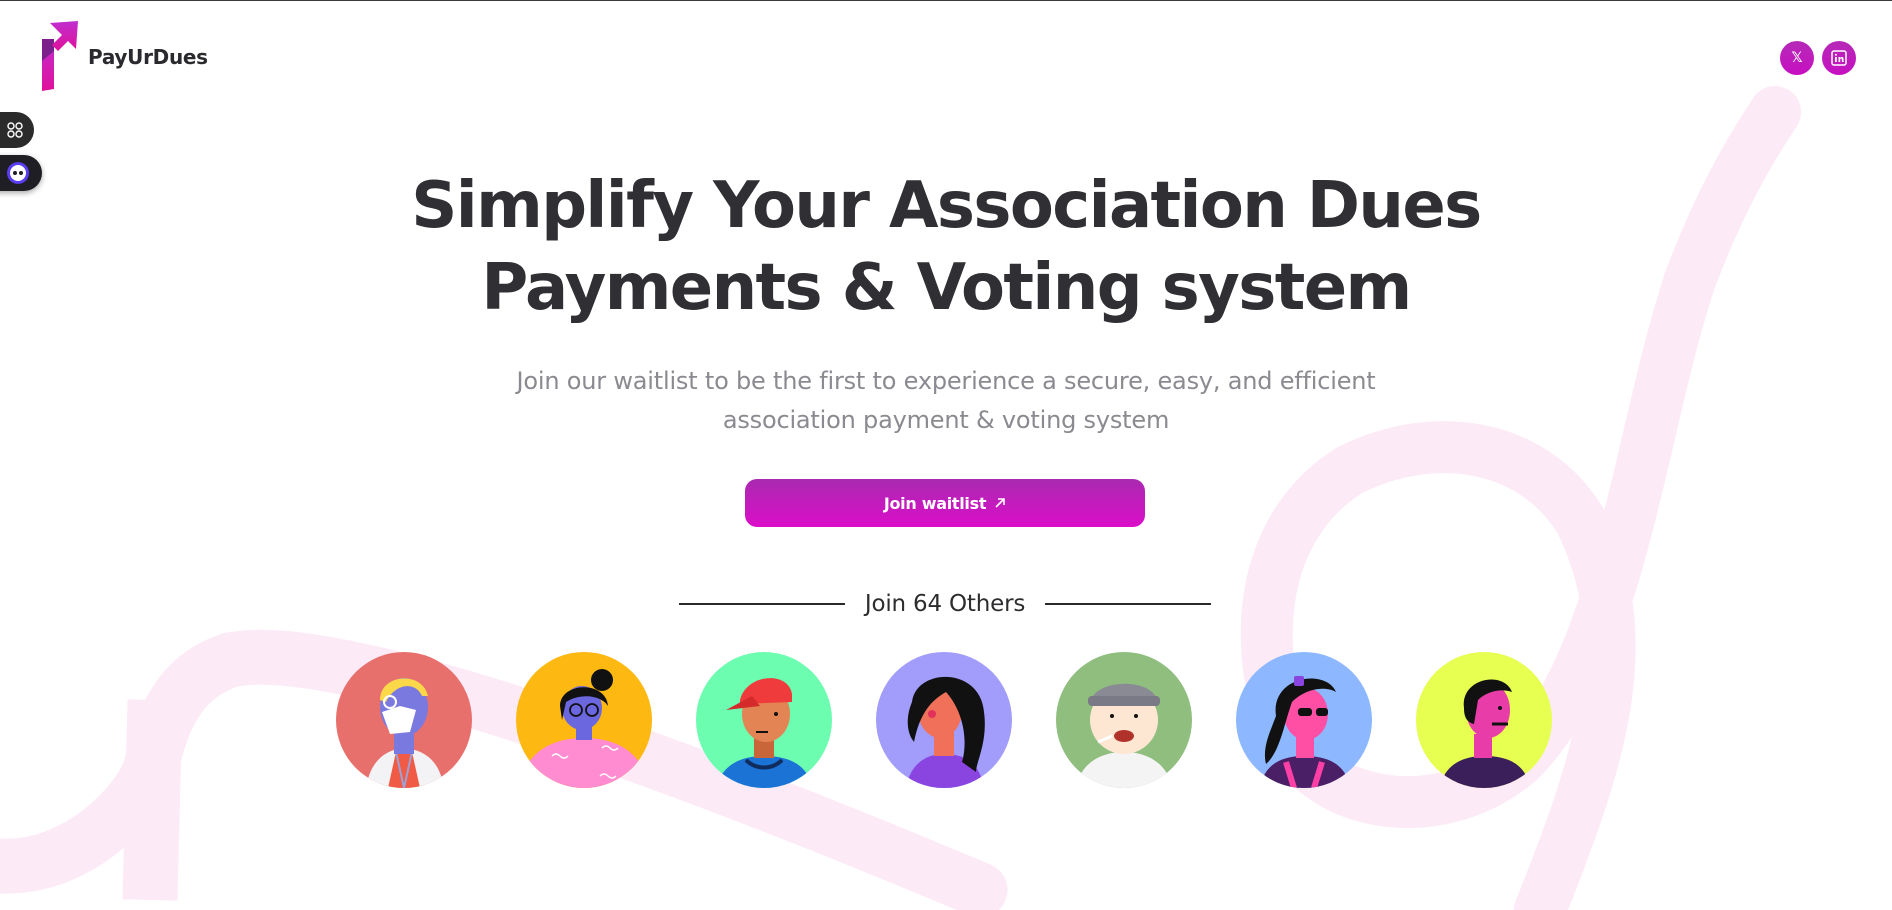 Image resolution: width=1892 pixels, height=910 pixels. I want to click on avatar-long-hair, so click(944, 720).